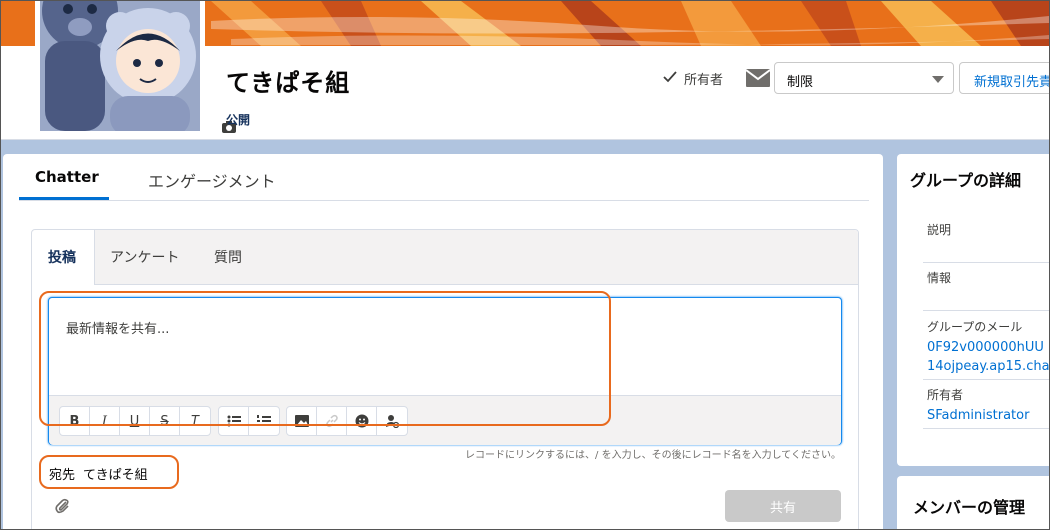 This screenshot has width=1050, height=530. Describe the element at coordinates (445, 420) in the screenshot. I see `formatting-toolbar: B I U S T` at that location.